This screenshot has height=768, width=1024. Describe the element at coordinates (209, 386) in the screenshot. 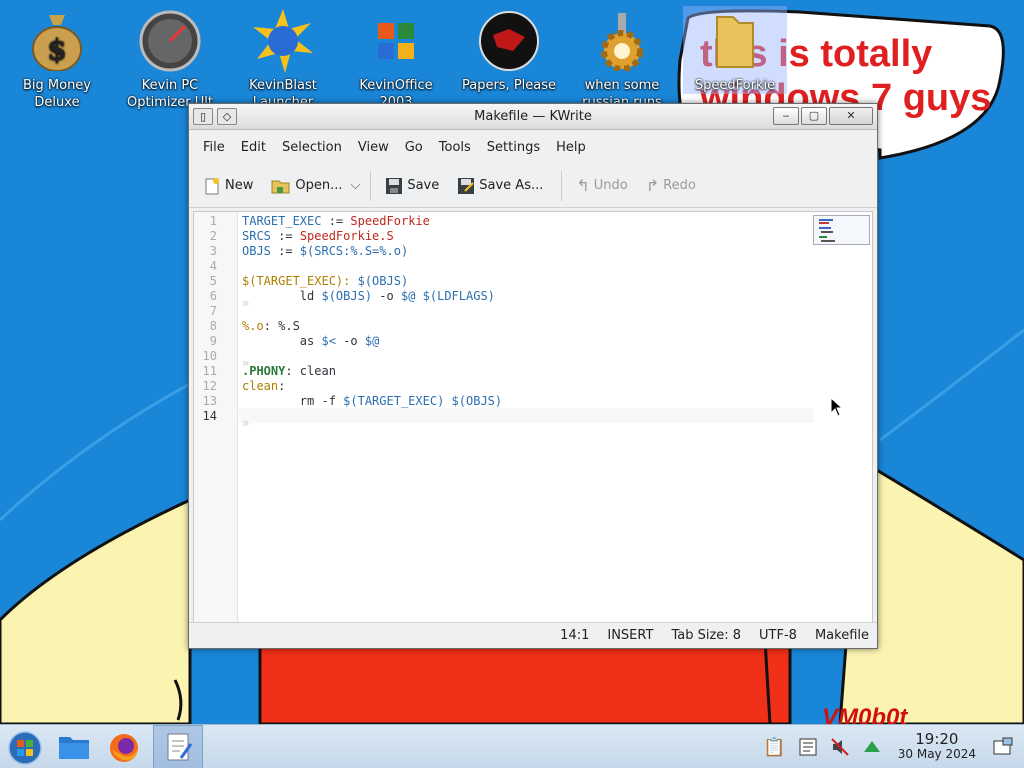

I see `line-number: 12` at that location.